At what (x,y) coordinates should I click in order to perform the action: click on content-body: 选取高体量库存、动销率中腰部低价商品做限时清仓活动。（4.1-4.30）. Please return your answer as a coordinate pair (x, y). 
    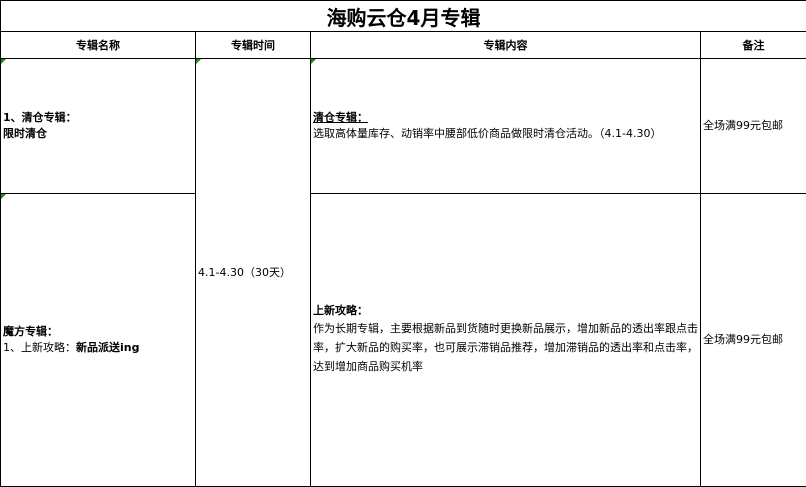
    Looking at the image, I should click on (487, 133).